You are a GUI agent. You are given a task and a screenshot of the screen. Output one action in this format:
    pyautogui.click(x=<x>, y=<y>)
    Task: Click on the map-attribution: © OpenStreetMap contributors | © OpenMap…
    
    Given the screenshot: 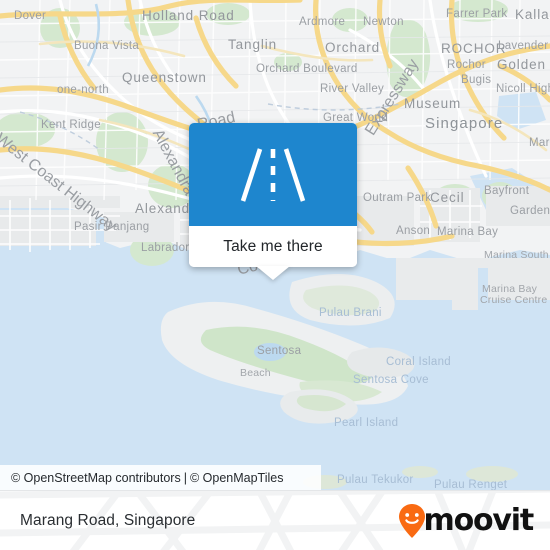 What is the action you would take?
    pyautogui.click(x=160, y=477)
    